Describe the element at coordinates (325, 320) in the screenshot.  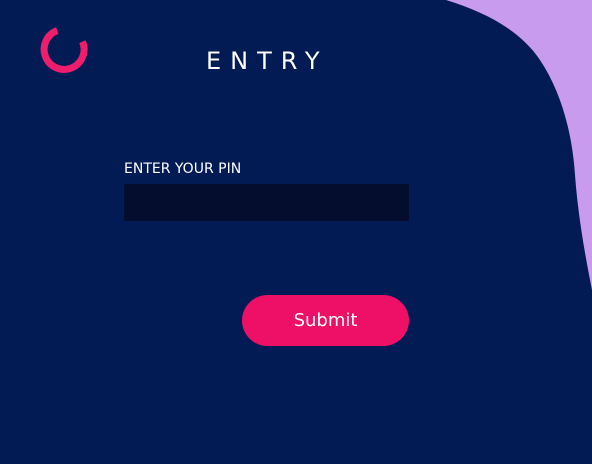
I see `submit-button: Submit` at that location.